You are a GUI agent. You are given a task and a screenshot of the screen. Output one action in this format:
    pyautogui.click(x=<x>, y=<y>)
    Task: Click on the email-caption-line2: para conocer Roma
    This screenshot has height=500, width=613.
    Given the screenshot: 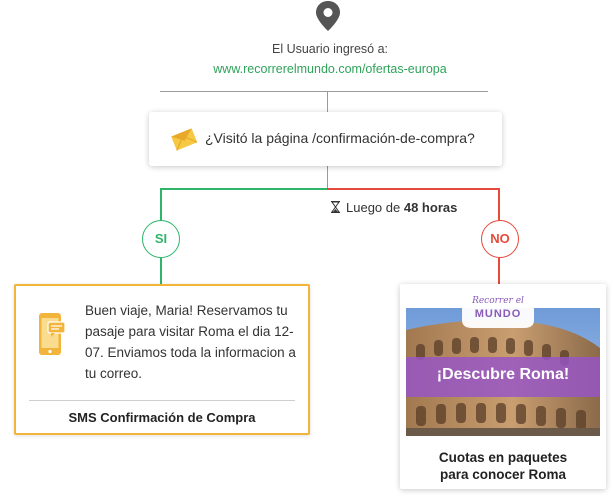 What is the action you would take?
    pyautogui.click(x=503, y=474)
    